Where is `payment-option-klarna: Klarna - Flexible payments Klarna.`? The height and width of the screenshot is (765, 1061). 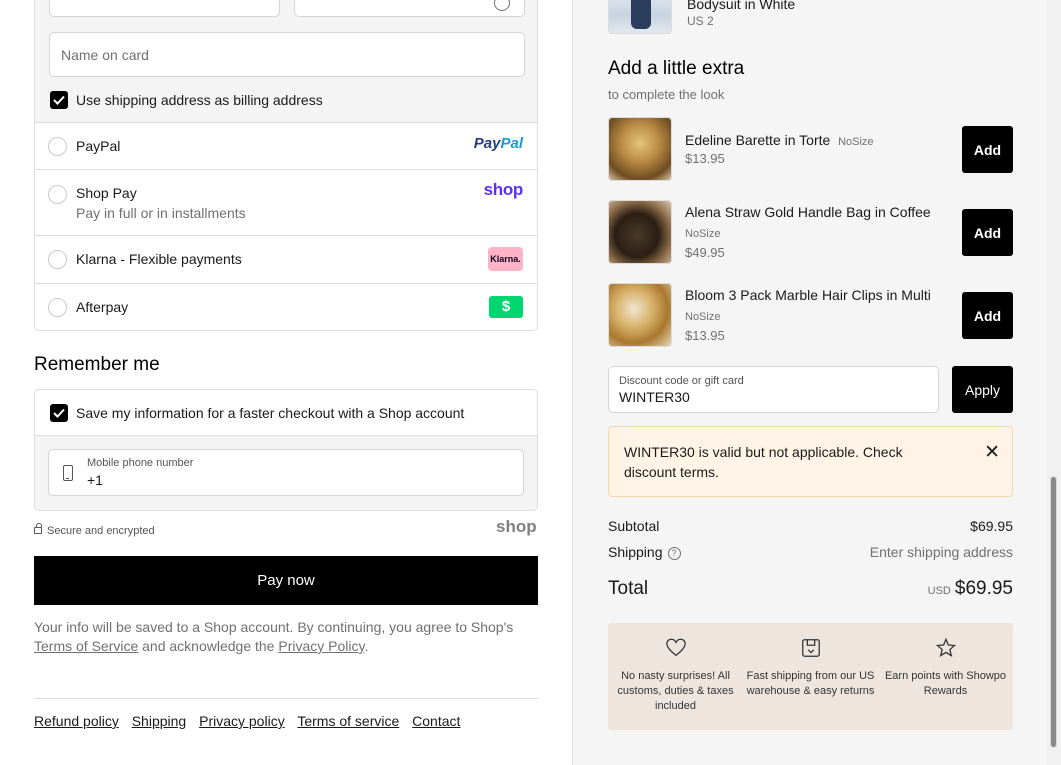
payment-option-klarna: Klarna - Flexible payments Klarna. is located at coordinates (286, 260).